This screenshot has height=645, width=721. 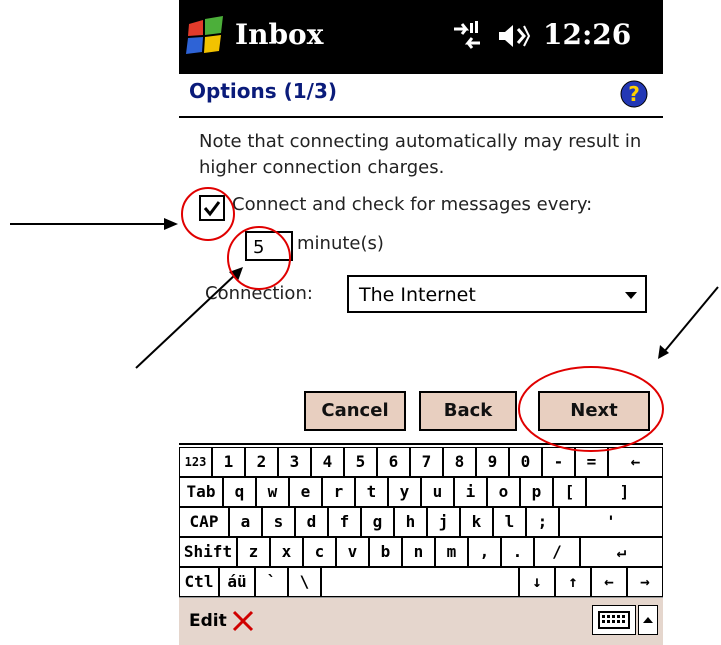 I want to click on connection-selected-value: The Internet, so click(x=417, y=295).